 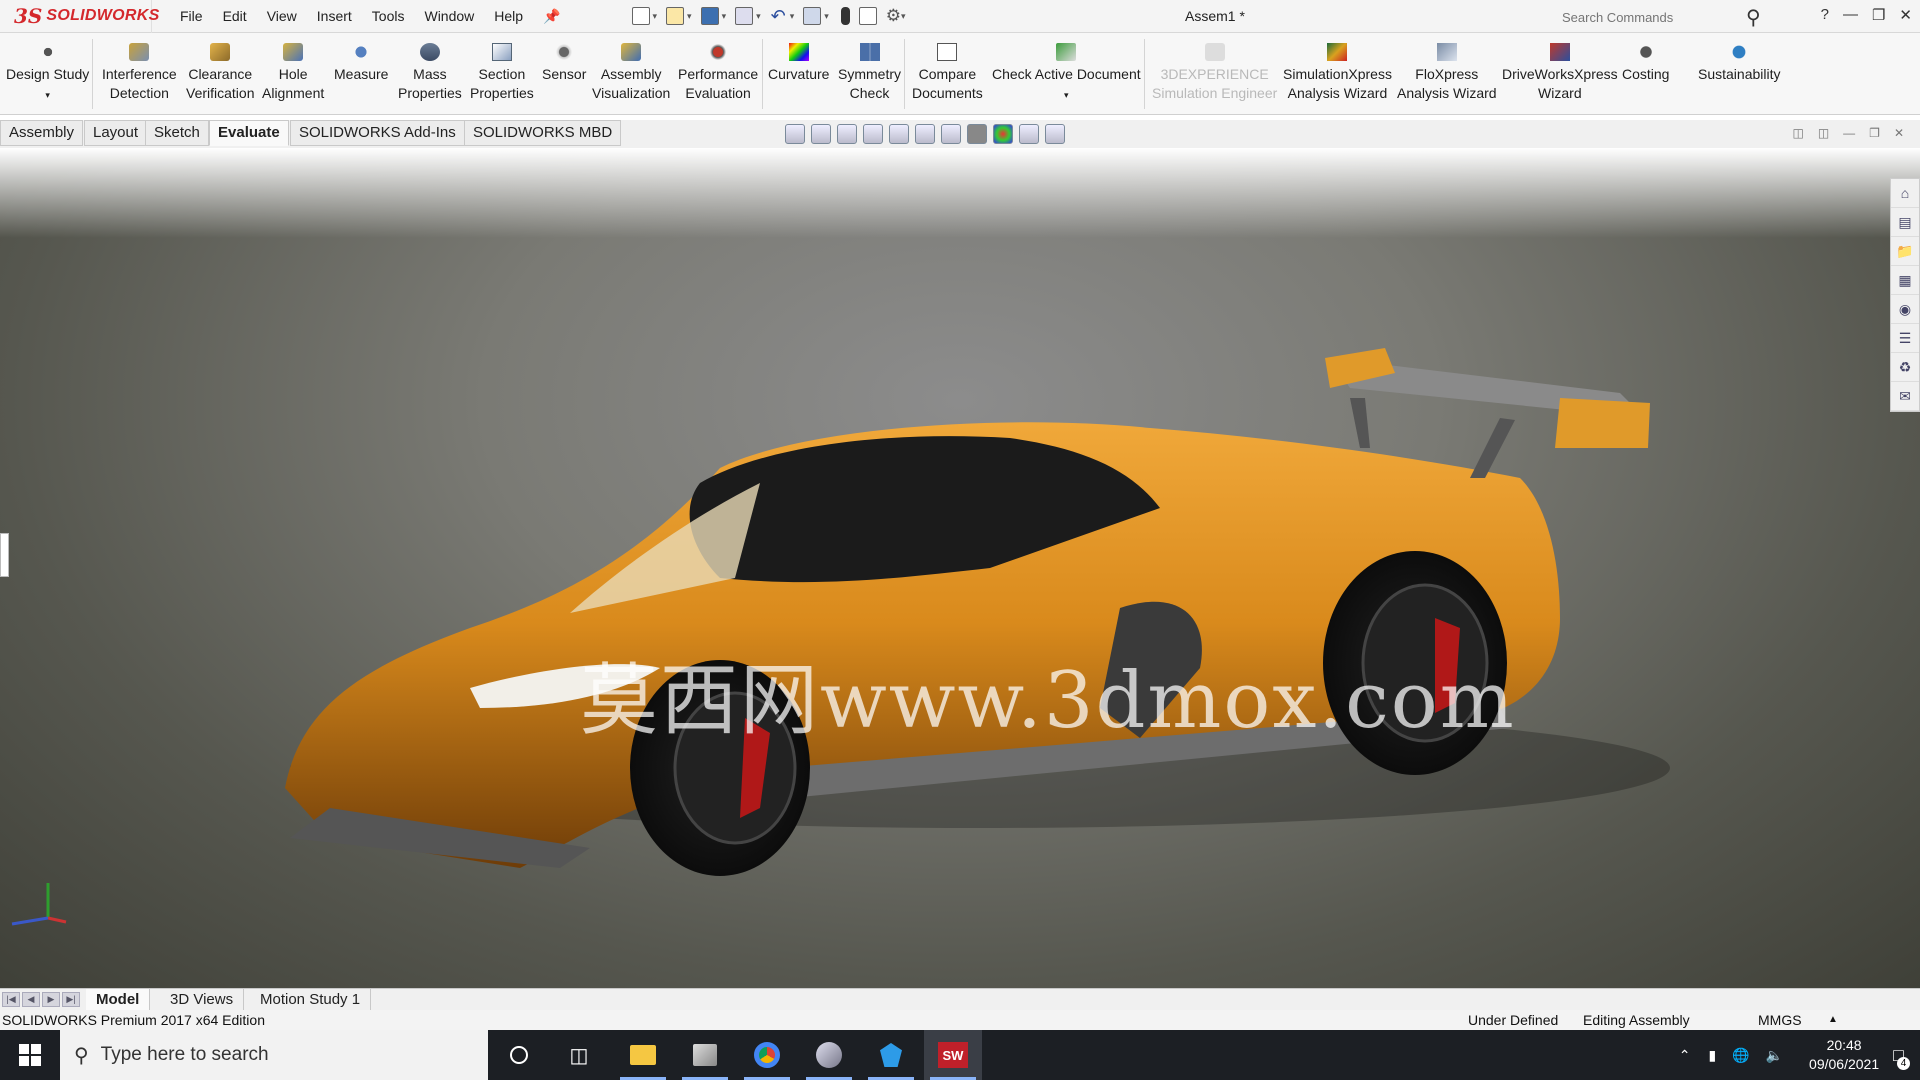 I want to click on paint-app-icon, so click(x=705, y=1055).